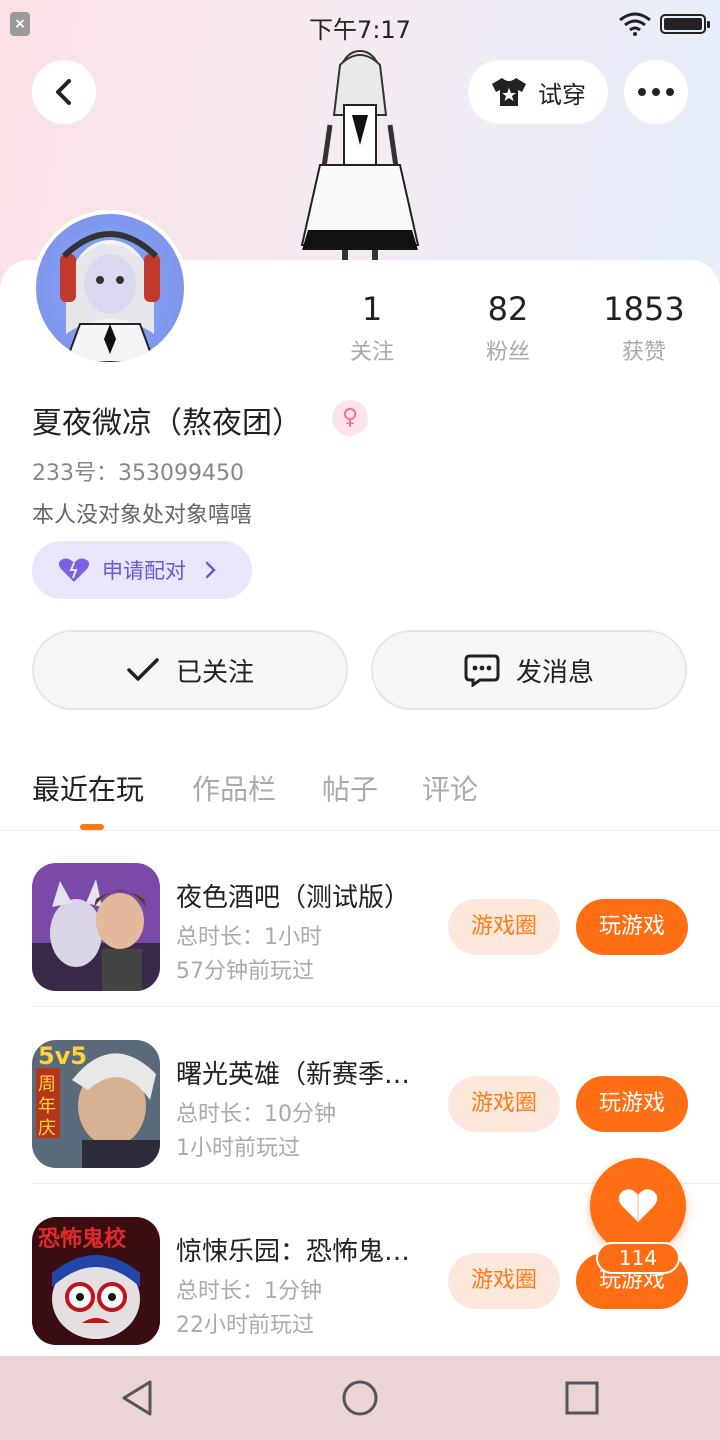 The height and width of the screenshot is (1440, 720). I want to click on game-last-played: 1小时前玩过, so click(238, 1148).